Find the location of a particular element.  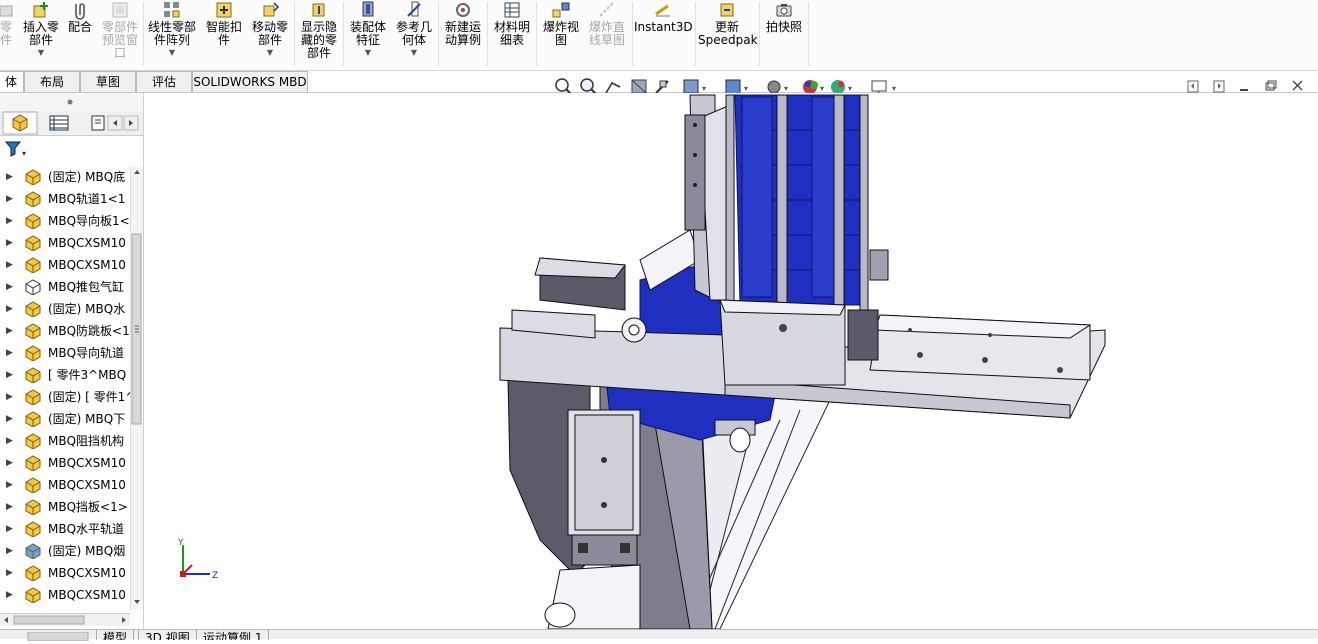

section-view-icon is located at coordinates (639, 86).